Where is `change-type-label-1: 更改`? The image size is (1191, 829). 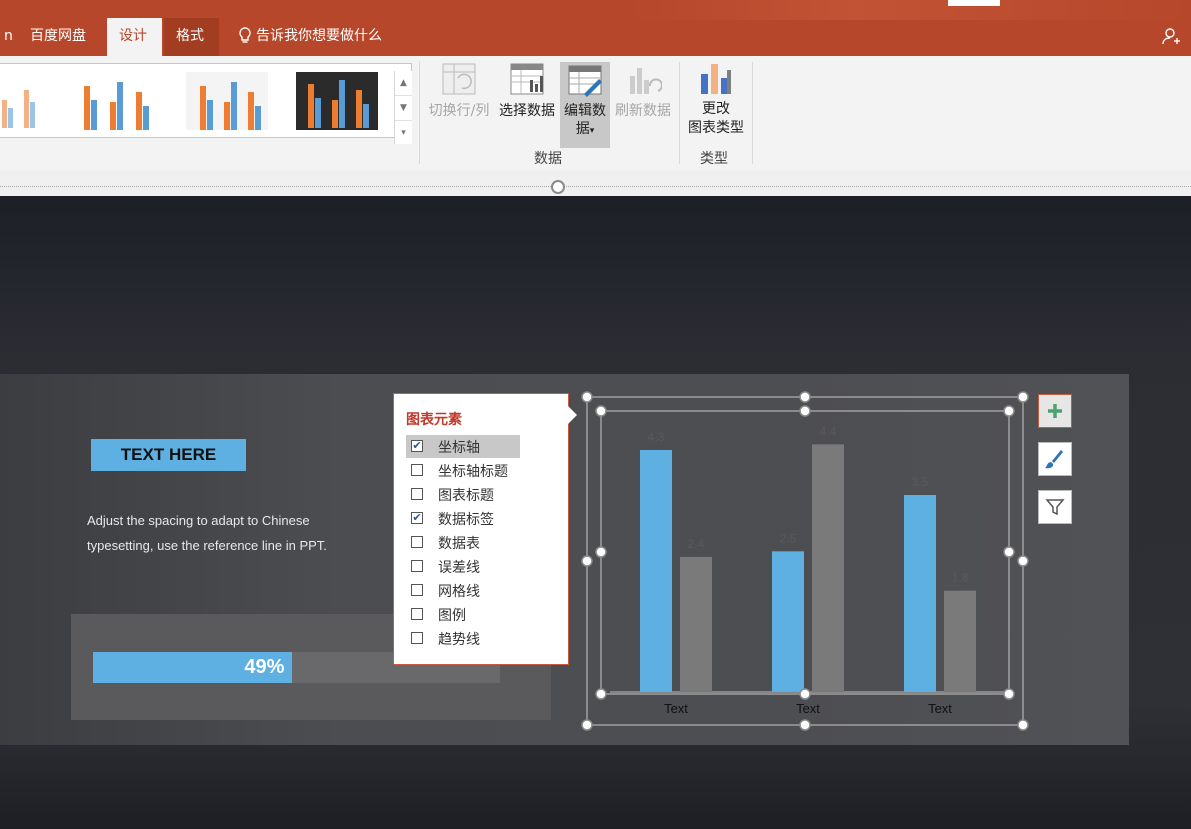
change-type-label-1: 更改 is located at coordinates (716, 109).